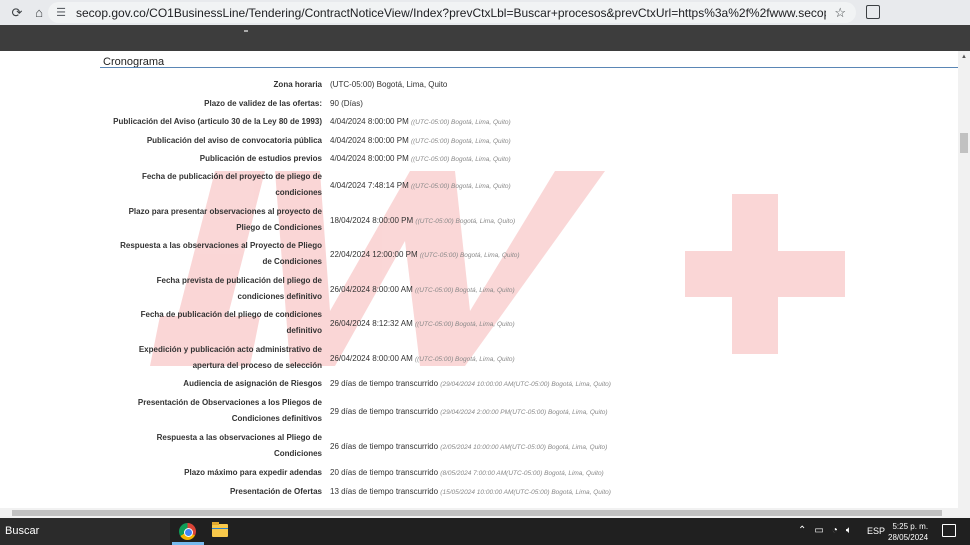 This screenshot has width=970, height=545. What do you see at coordinates (949, 530) in the screenshot?
I see `notification-icon` at bounding box center [949, 530].